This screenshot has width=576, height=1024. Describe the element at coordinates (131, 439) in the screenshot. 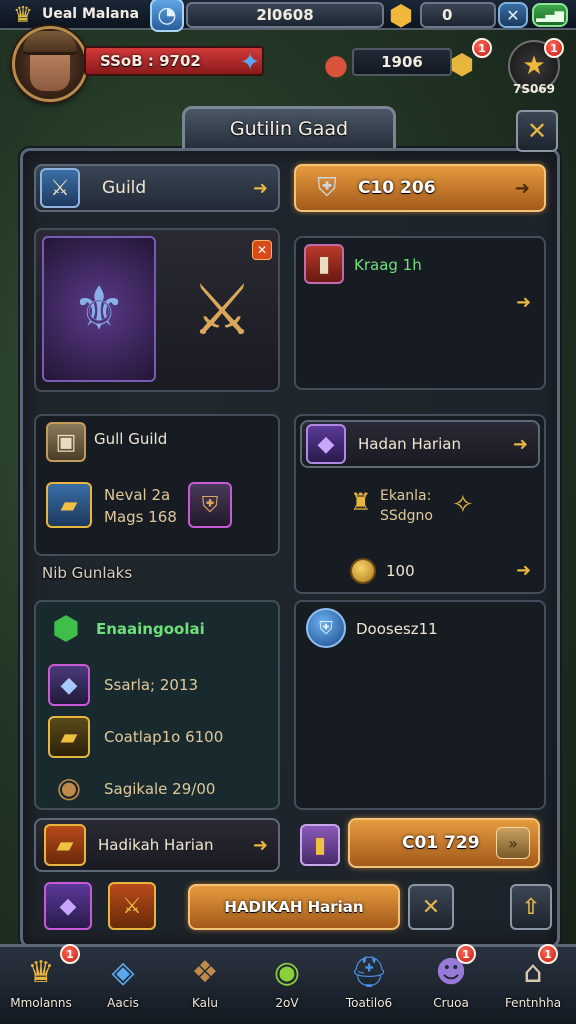

I see `guild-guild-title: Gull Guild` at that location.